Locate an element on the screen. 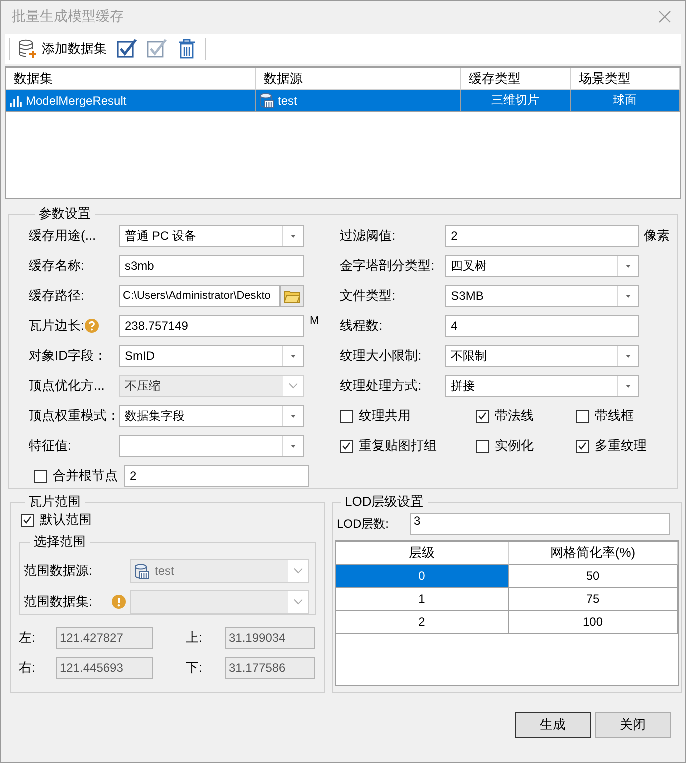 The image size is (686, 763). field-label: 缓存名称: is located at coordinates (57, 266).